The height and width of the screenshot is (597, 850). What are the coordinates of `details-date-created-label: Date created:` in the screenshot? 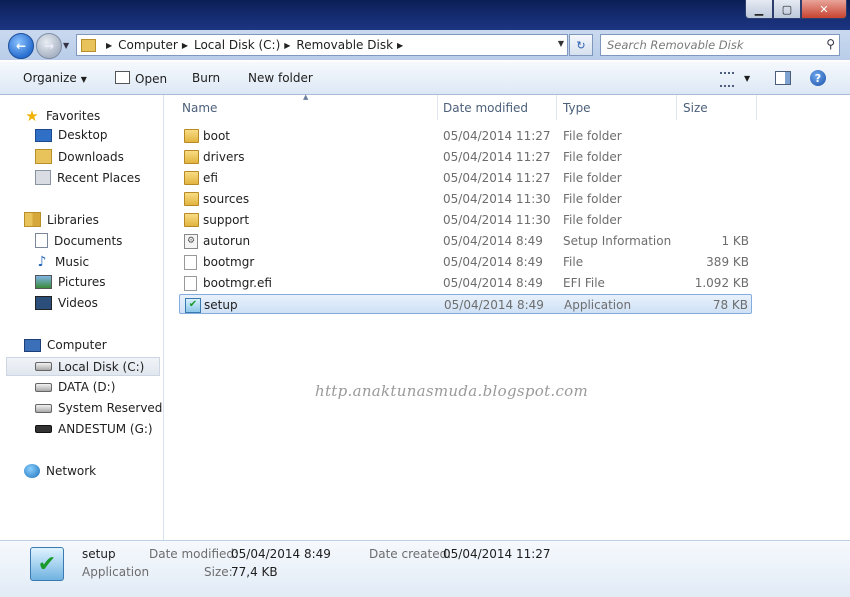 It's located at (410, 554).